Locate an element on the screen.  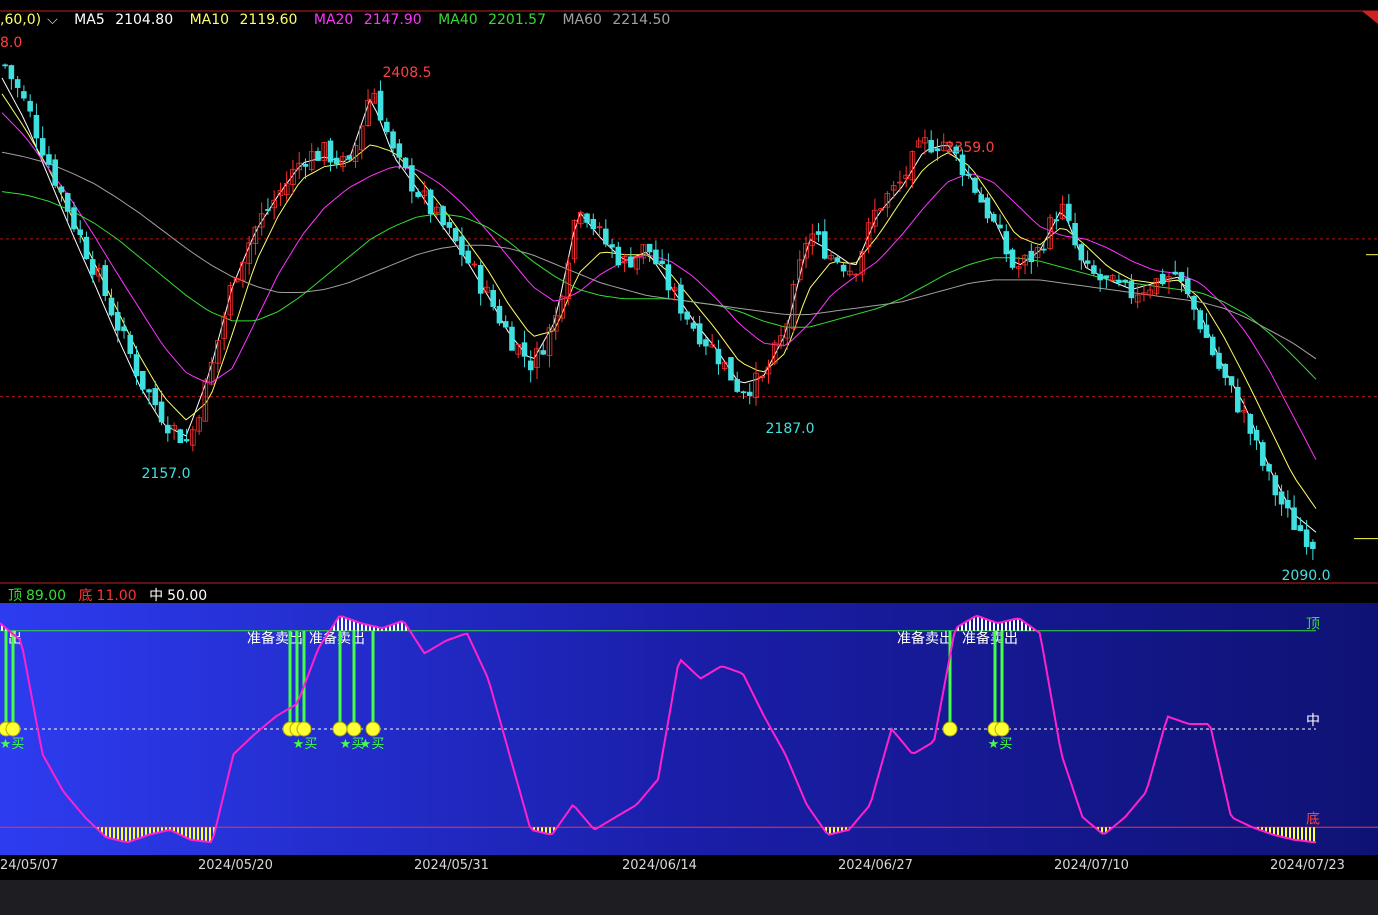
legend-ma60: MA60 2214.50 is located at coordinates (616, 20).